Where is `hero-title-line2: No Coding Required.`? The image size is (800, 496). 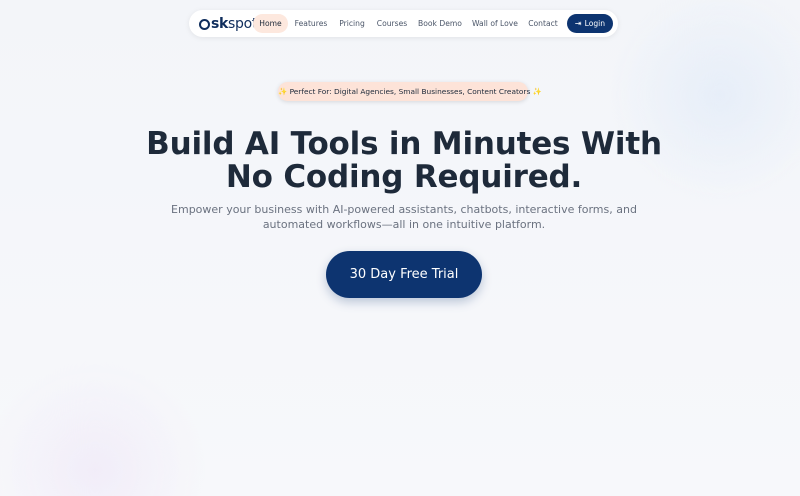 hero-title-line2: No Coding Required. is located at coordinates (404, 177).